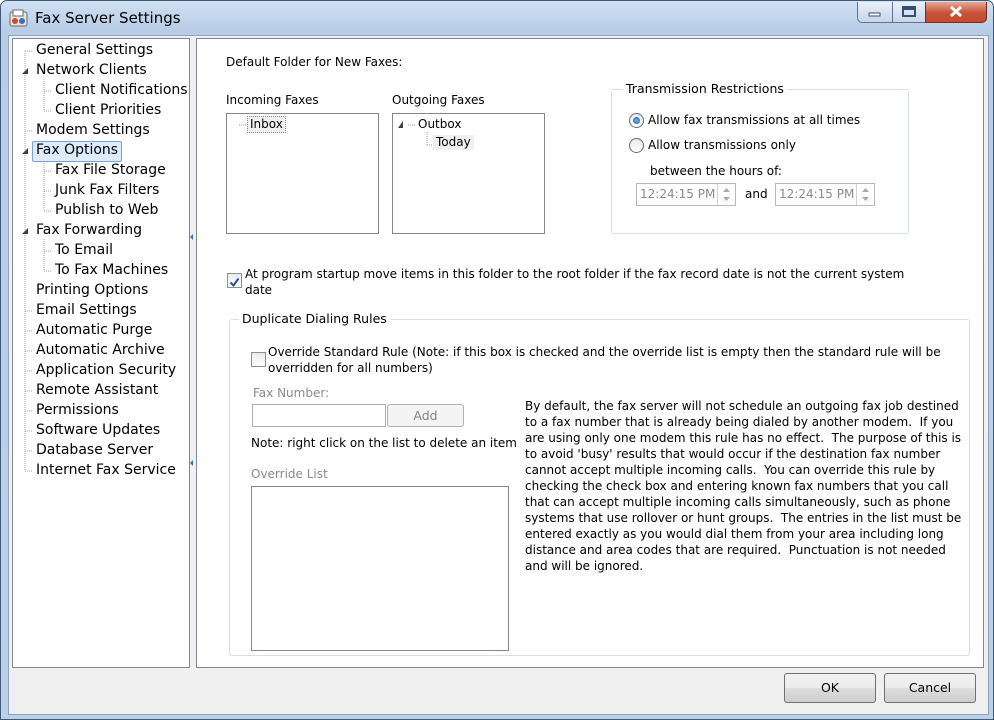 The image size is (994, 720). I want to click on nav-item: To Fax Machines, so click(111, 270).